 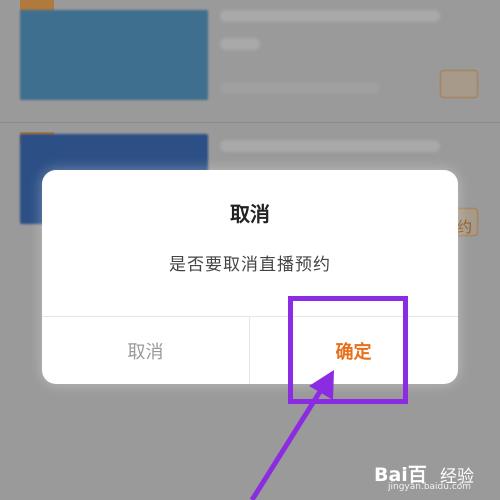 What do you see at coordinates (459, 84) in the screenshot?
I see `list-item-chip` at bounding box center [459, 84].